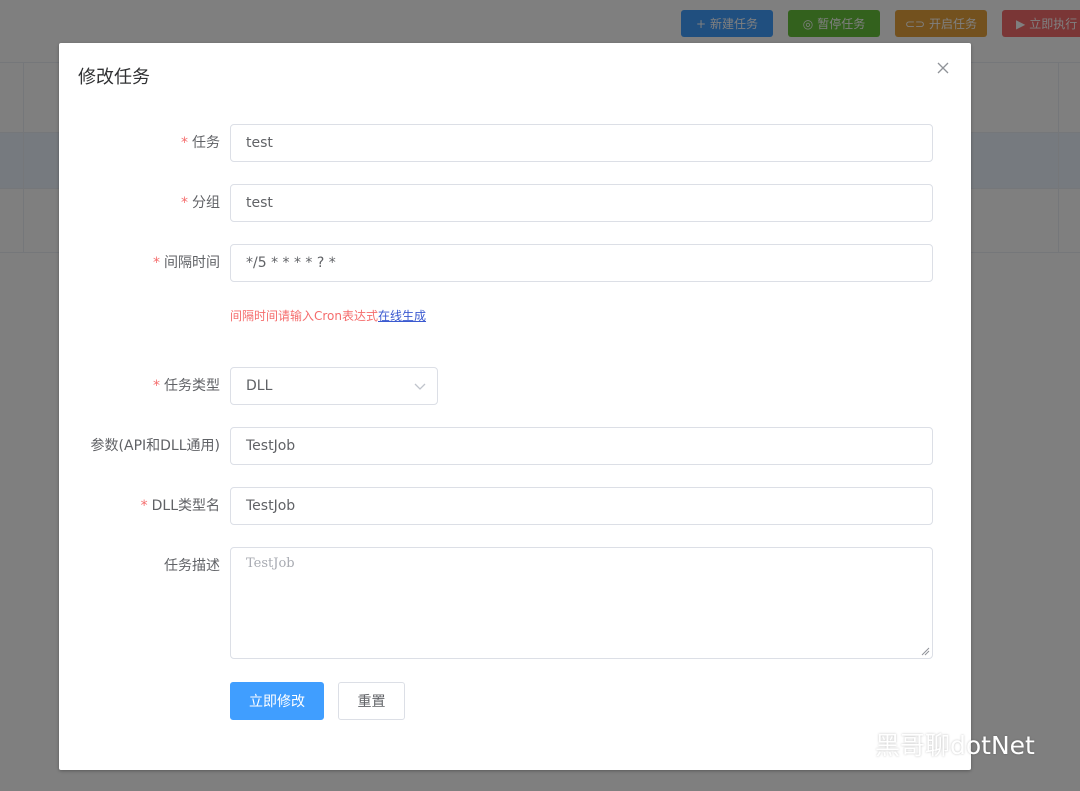 This screenshot has height=791, width=1080. I want to click on reset-button: 重置, so click(371, 701).